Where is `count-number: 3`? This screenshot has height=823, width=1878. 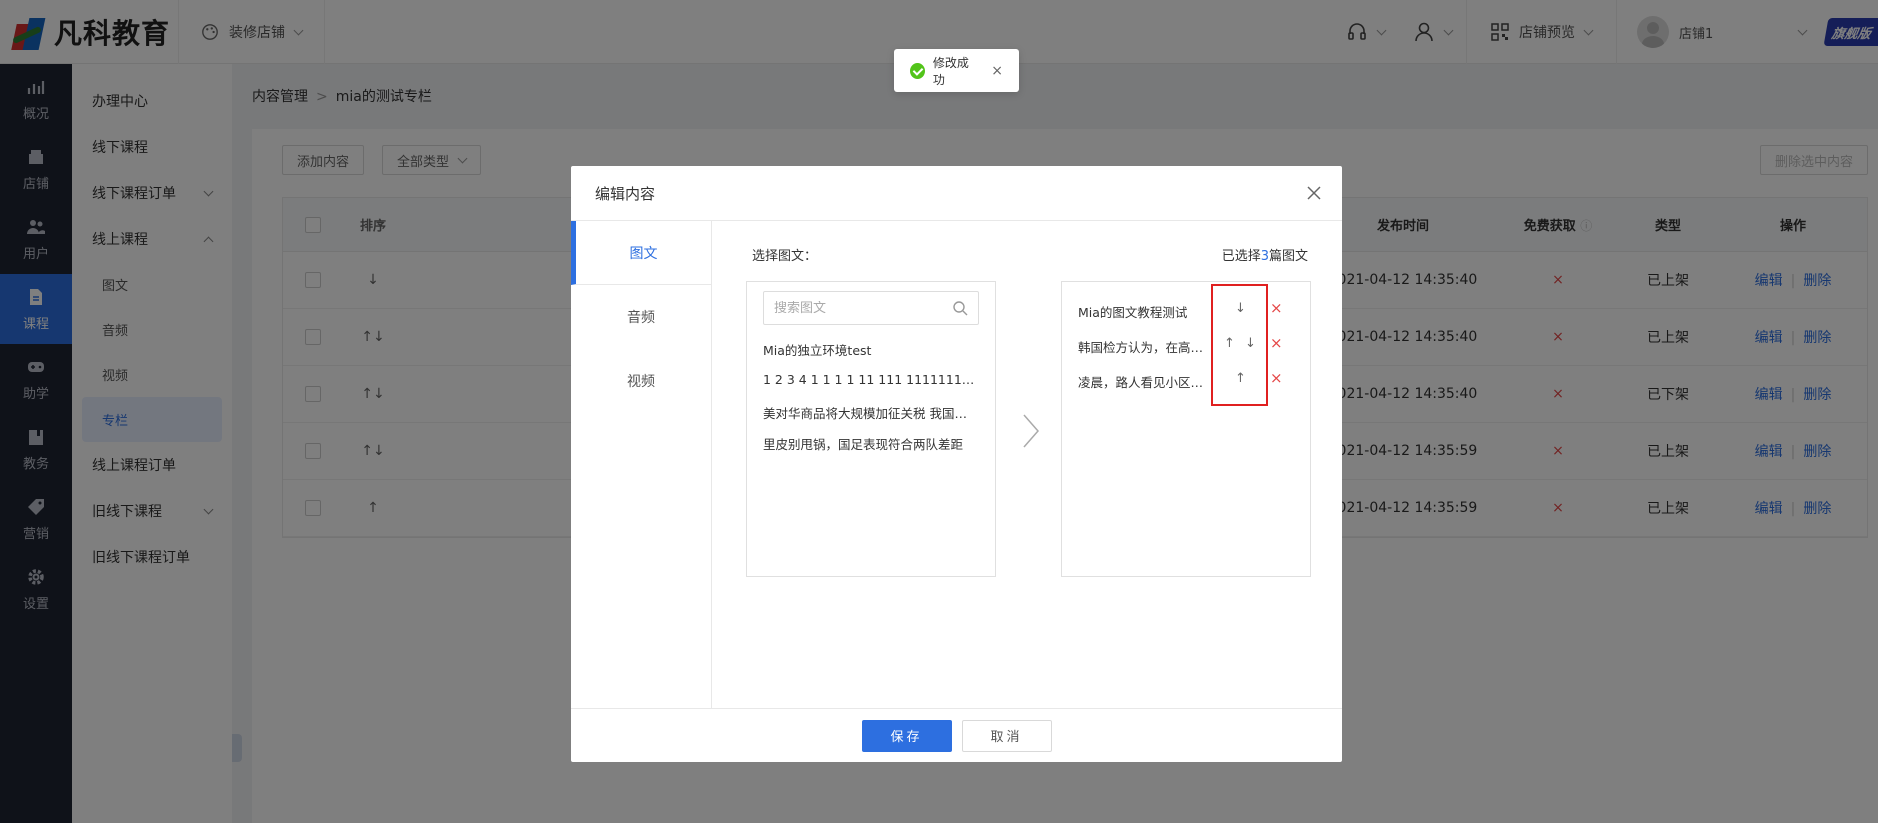
count-number: 3 is located at coordinates (1264, 256).